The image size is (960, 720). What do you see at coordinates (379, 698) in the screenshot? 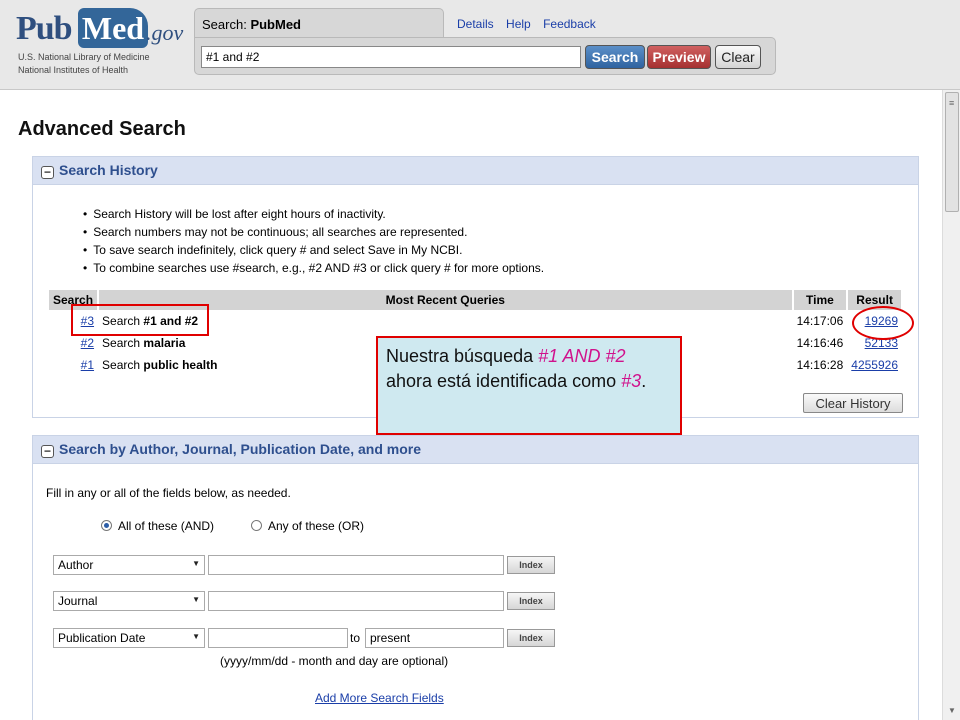
I see `add-more-search-fields-link: Add More Search Fields` at bounding box center [379, 698].